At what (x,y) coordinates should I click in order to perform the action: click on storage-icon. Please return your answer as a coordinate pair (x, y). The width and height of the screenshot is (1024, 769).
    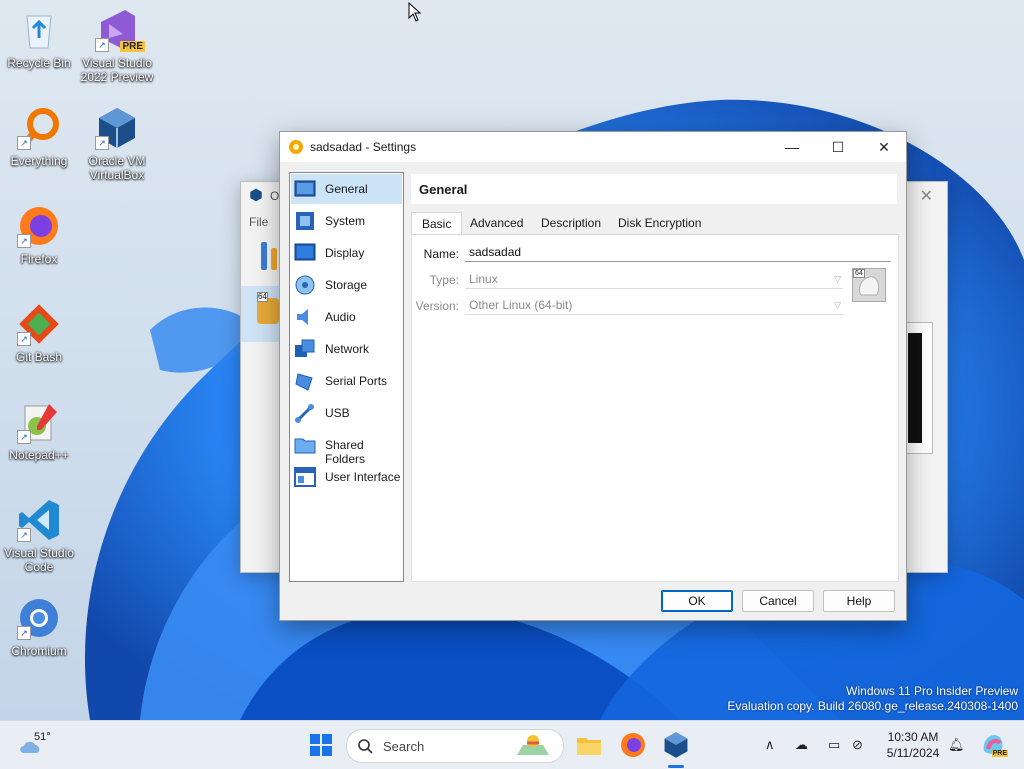
    Looking at the image, I should click on (305, 285).